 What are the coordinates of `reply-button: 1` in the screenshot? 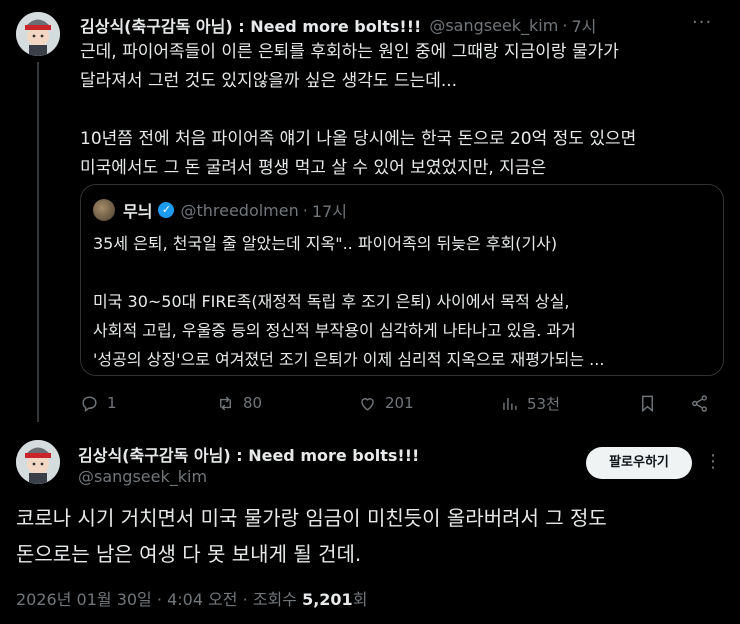 It's located at (98, 403).